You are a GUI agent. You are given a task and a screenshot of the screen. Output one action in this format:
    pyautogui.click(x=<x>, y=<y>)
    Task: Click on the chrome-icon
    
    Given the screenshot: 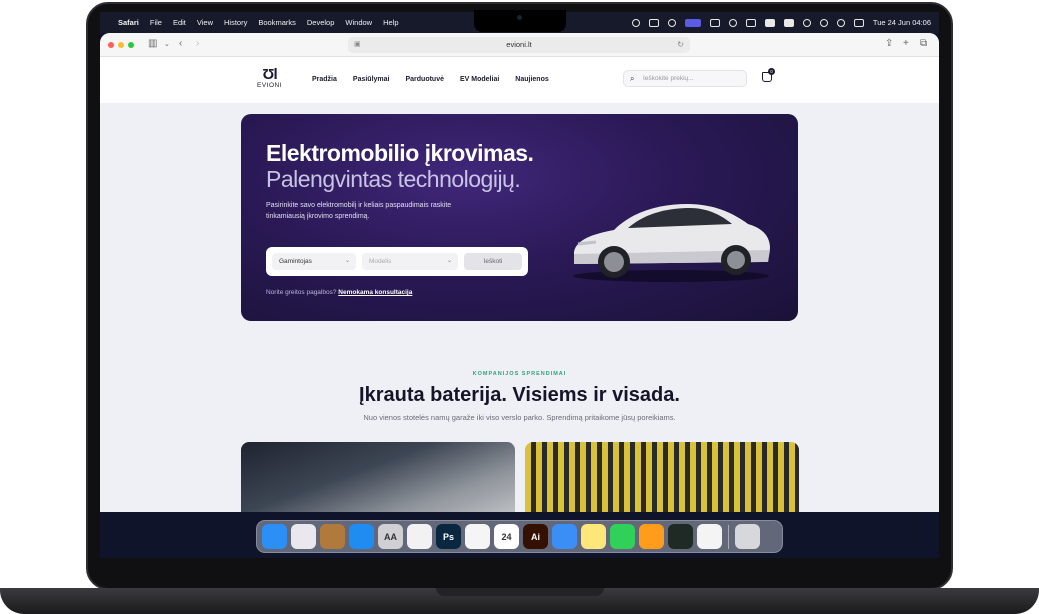 What is the action you would take?
    pyautogui.click(x=709, y=536)
    